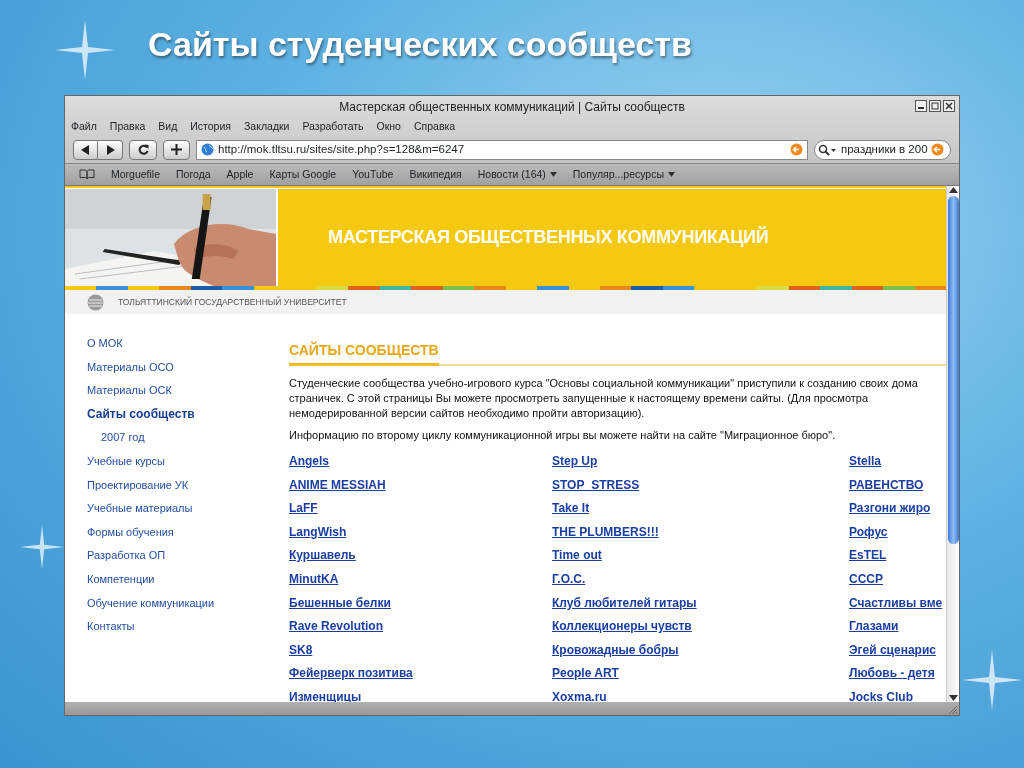  What do you see at coordinates (309, 462) in the screenshot?
I see `site-link: Angels` at bounding box center [309, 462].